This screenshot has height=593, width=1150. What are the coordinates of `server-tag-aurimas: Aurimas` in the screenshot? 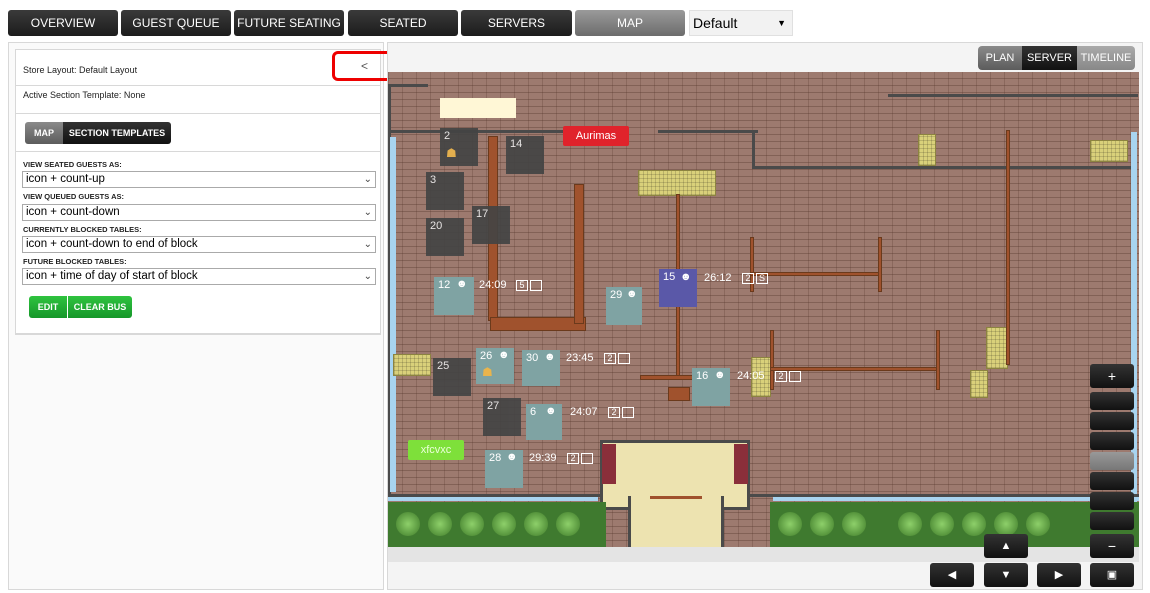 It's located at (596, 136).